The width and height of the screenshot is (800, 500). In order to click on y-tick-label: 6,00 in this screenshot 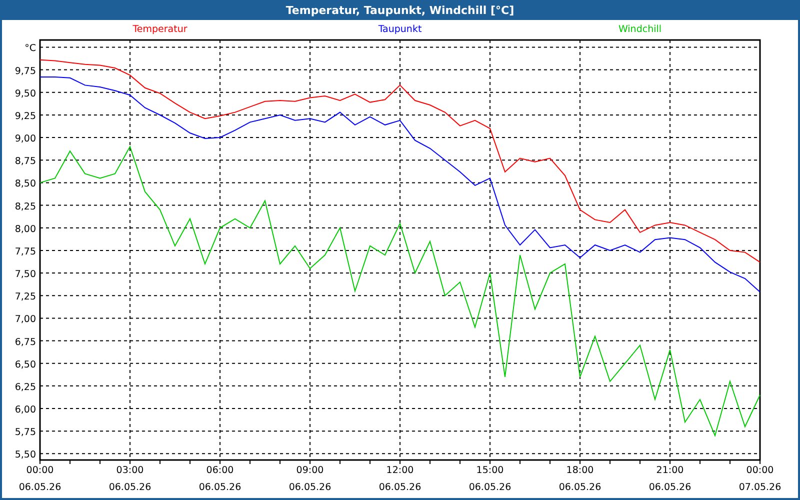, I will do `click(25, 410)`.